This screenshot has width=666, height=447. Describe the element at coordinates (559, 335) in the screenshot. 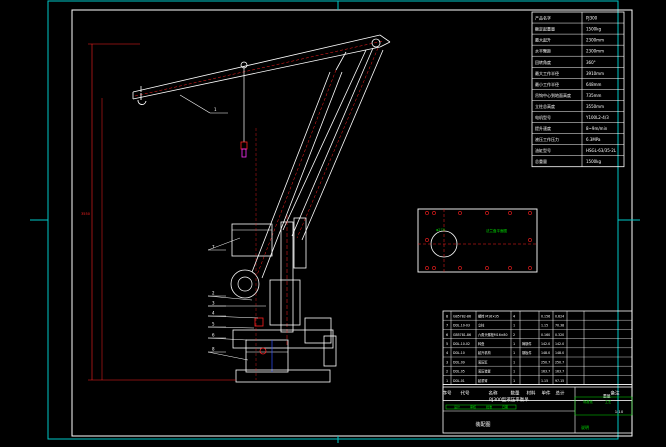

I see `bom-total-3: 0.320` at that location.